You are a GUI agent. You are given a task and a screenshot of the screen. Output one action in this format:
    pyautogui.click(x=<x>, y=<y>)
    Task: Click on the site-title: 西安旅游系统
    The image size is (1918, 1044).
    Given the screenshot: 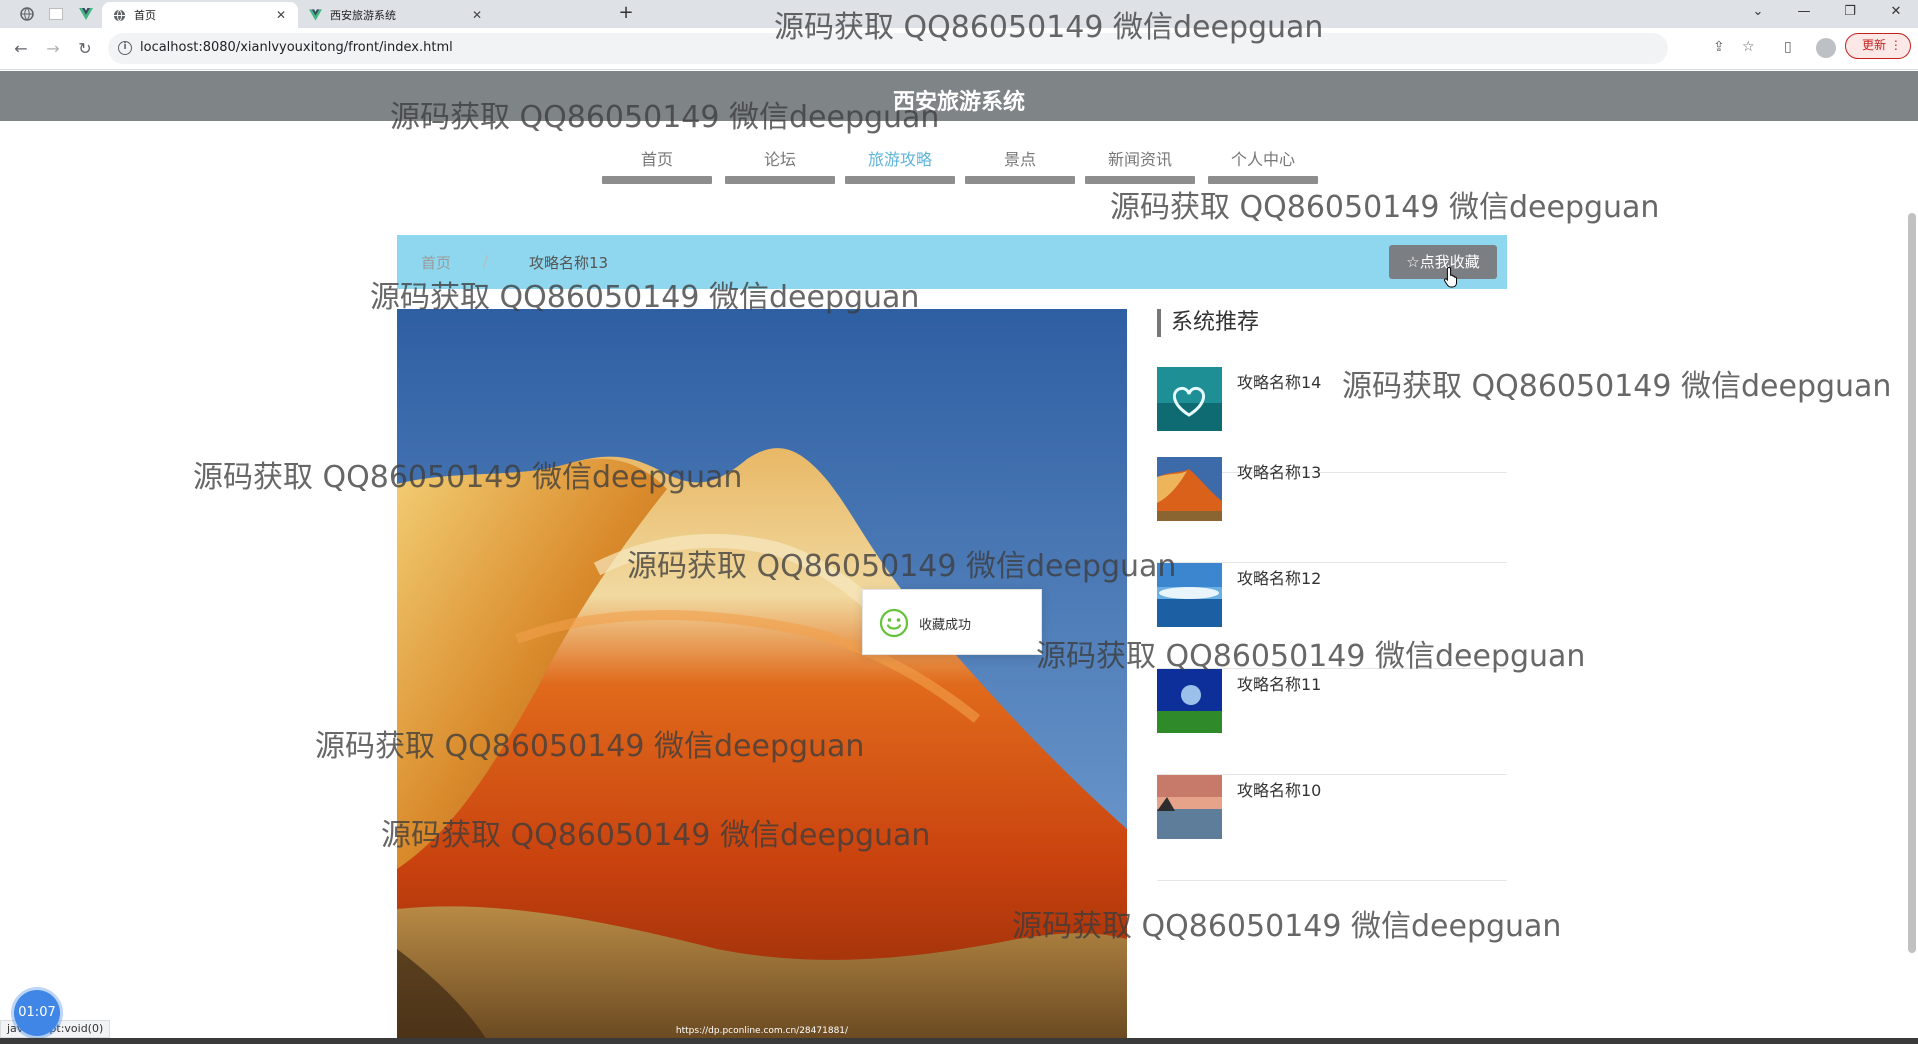 What is the action you would take?
    pyautogui.click(x=958, y=102)
    